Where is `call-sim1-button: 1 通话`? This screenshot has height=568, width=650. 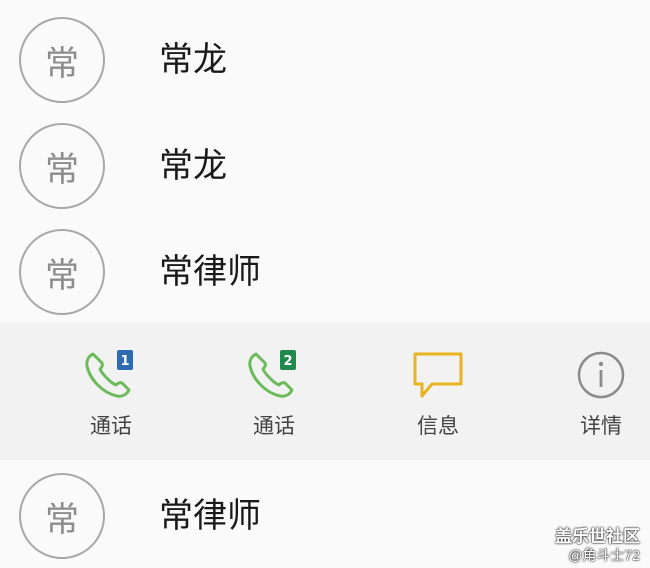
call-sim1-button: 1 通话 is located at coordinates (111, 391).